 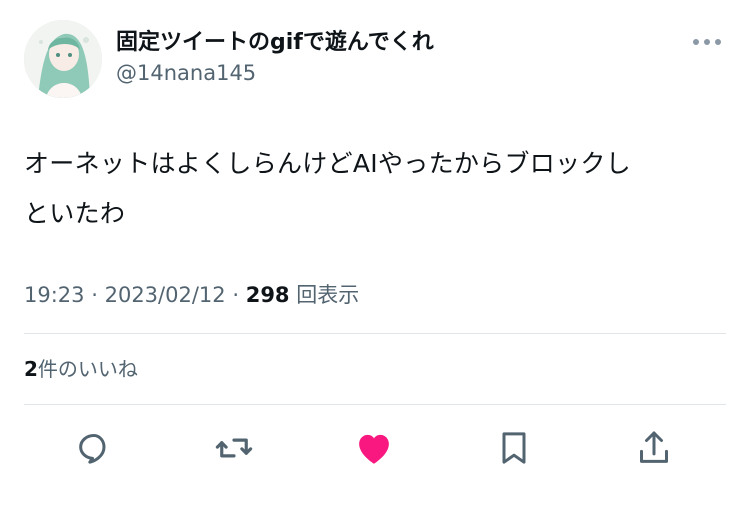 I want to click on reply-button, so click(x=94, y=448).